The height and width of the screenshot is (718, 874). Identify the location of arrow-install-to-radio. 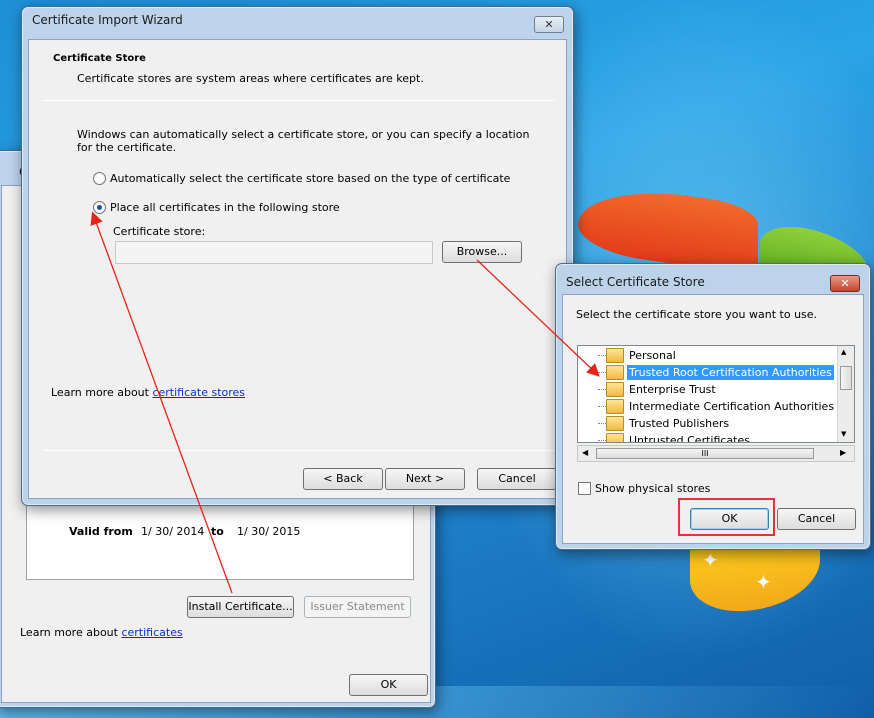
(161, 402).